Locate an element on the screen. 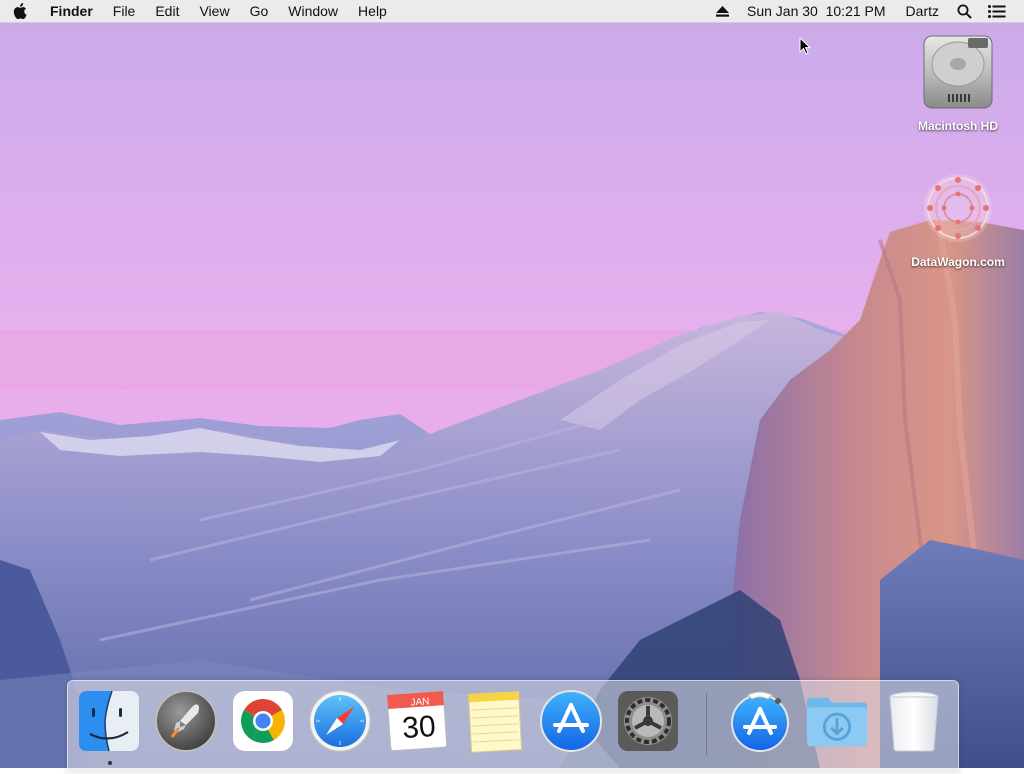  hard-drive-icon is located at coordinates (958, 72).